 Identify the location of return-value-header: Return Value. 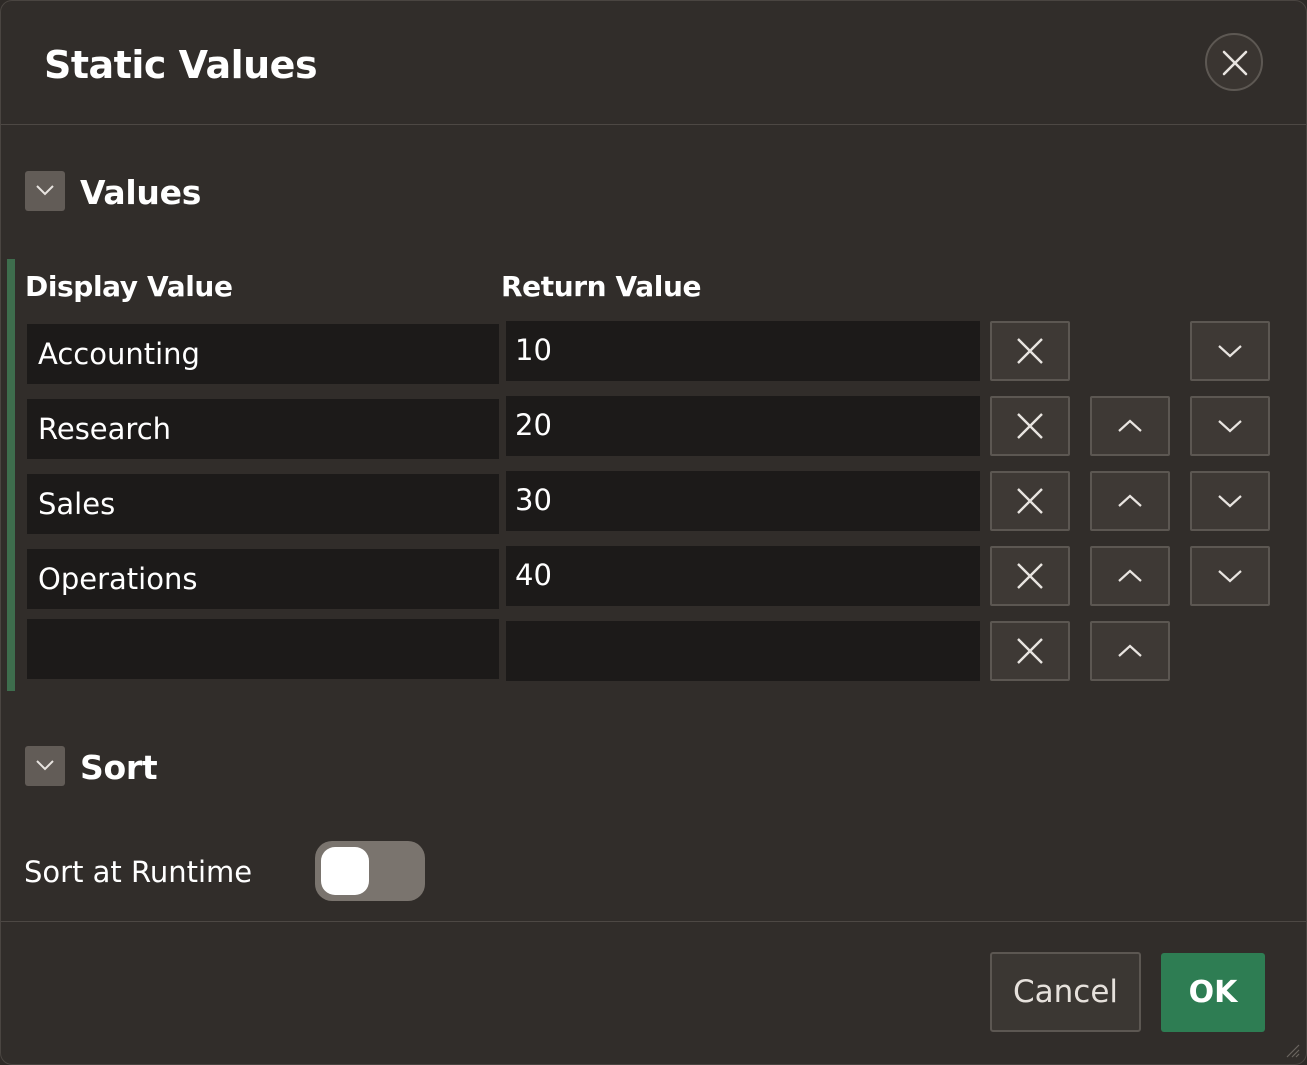
(601, 286).